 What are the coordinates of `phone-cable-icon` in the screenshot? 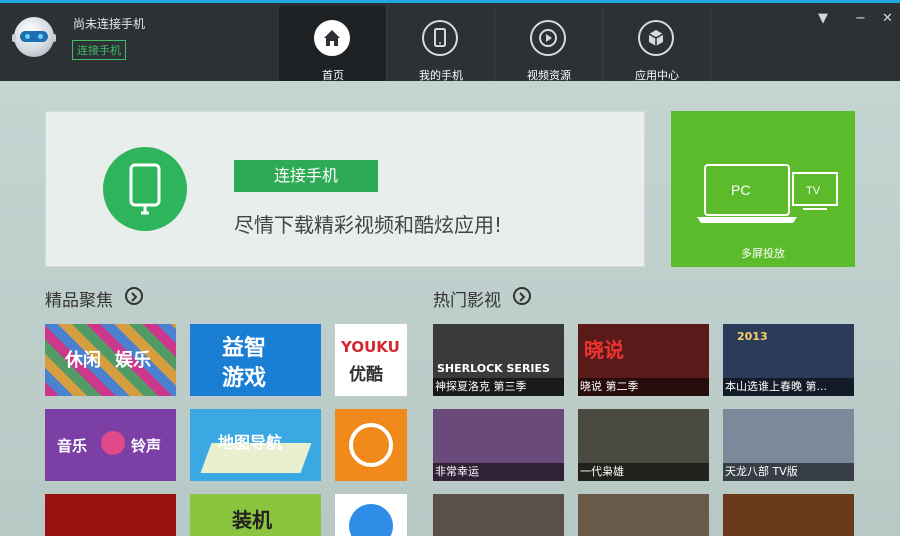 It's located at (145, 189).